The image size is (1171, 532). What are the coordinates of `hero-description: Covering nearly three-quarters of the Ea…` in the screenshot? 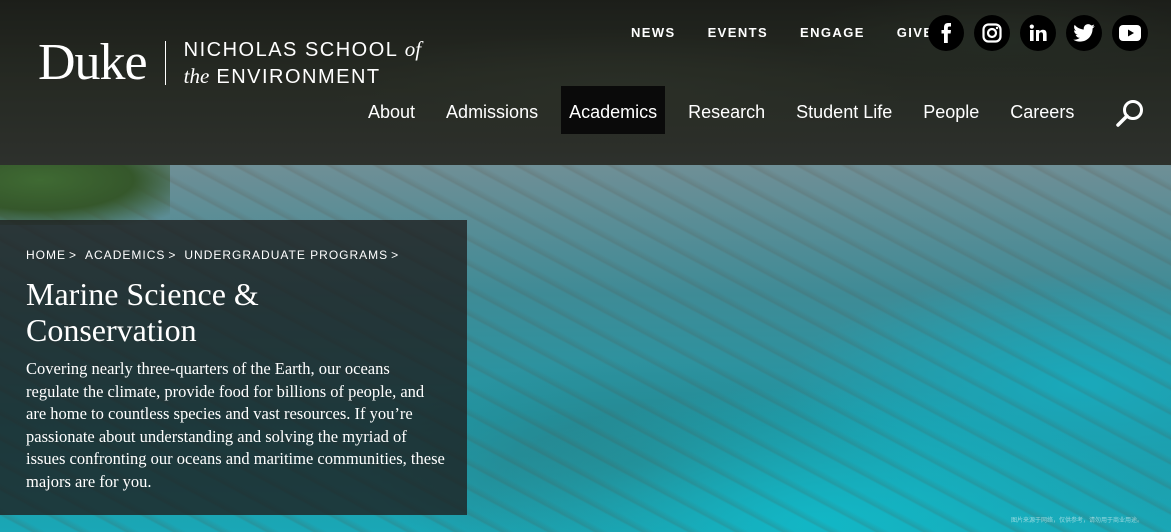 It's located at (235, 425).